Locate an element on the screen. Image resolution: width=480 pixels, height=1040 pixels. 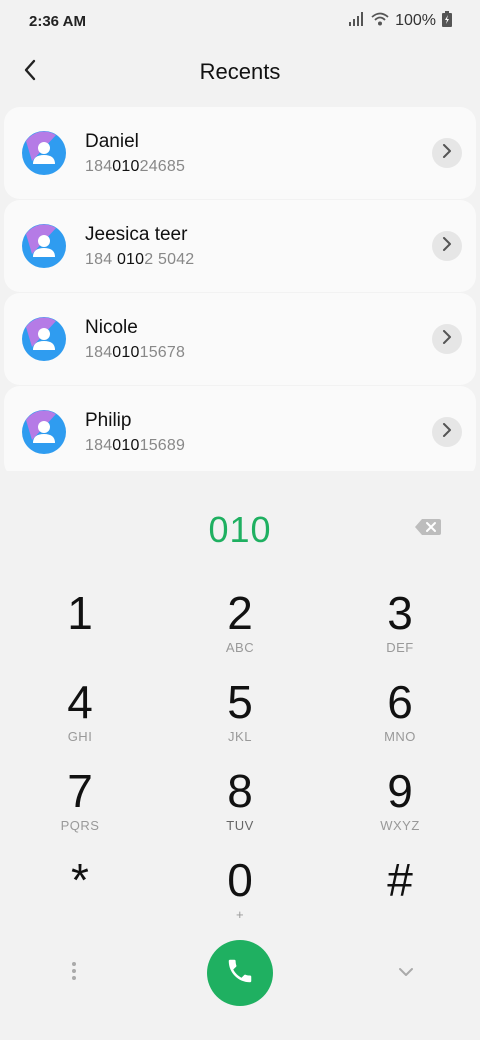
key-5: 5 JKL is located at coordinates (240, 718).